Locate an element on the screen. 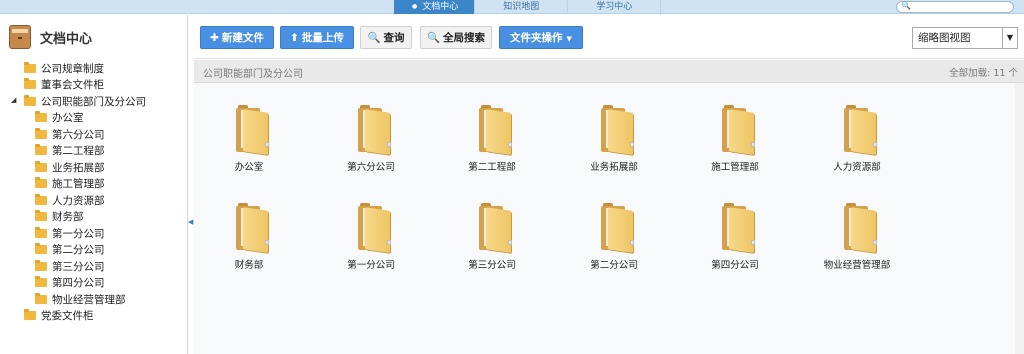  folder-tile: 第六分公司 is located at coordinates (371, 140).